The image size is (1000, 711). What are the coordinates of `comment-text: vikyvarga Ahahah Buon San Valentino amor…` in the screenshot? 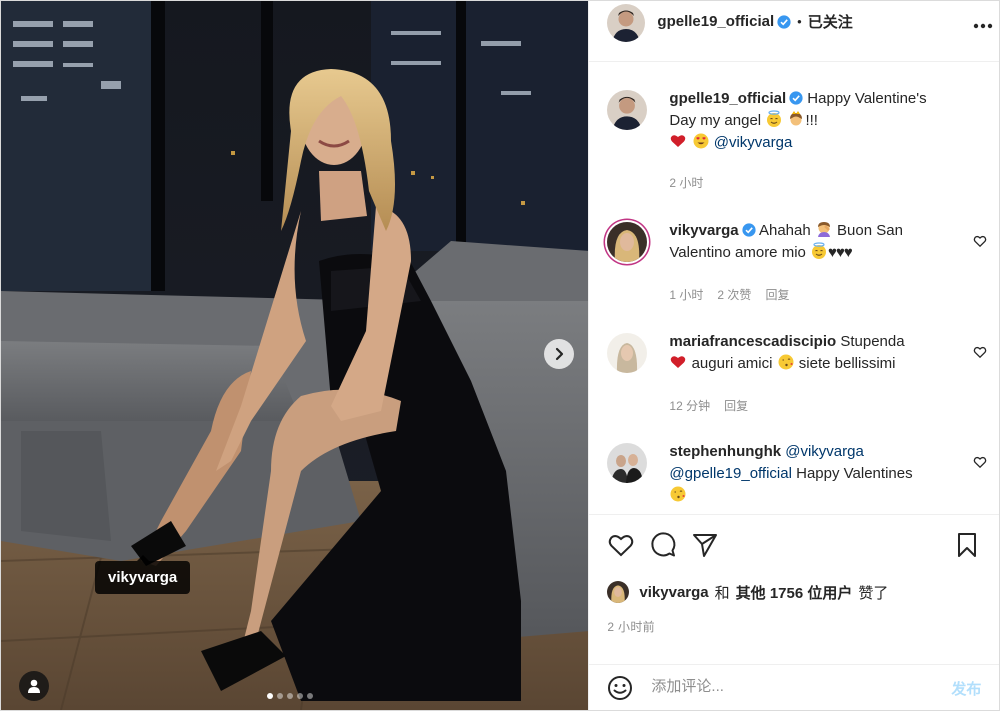 It's located at (814, 242).